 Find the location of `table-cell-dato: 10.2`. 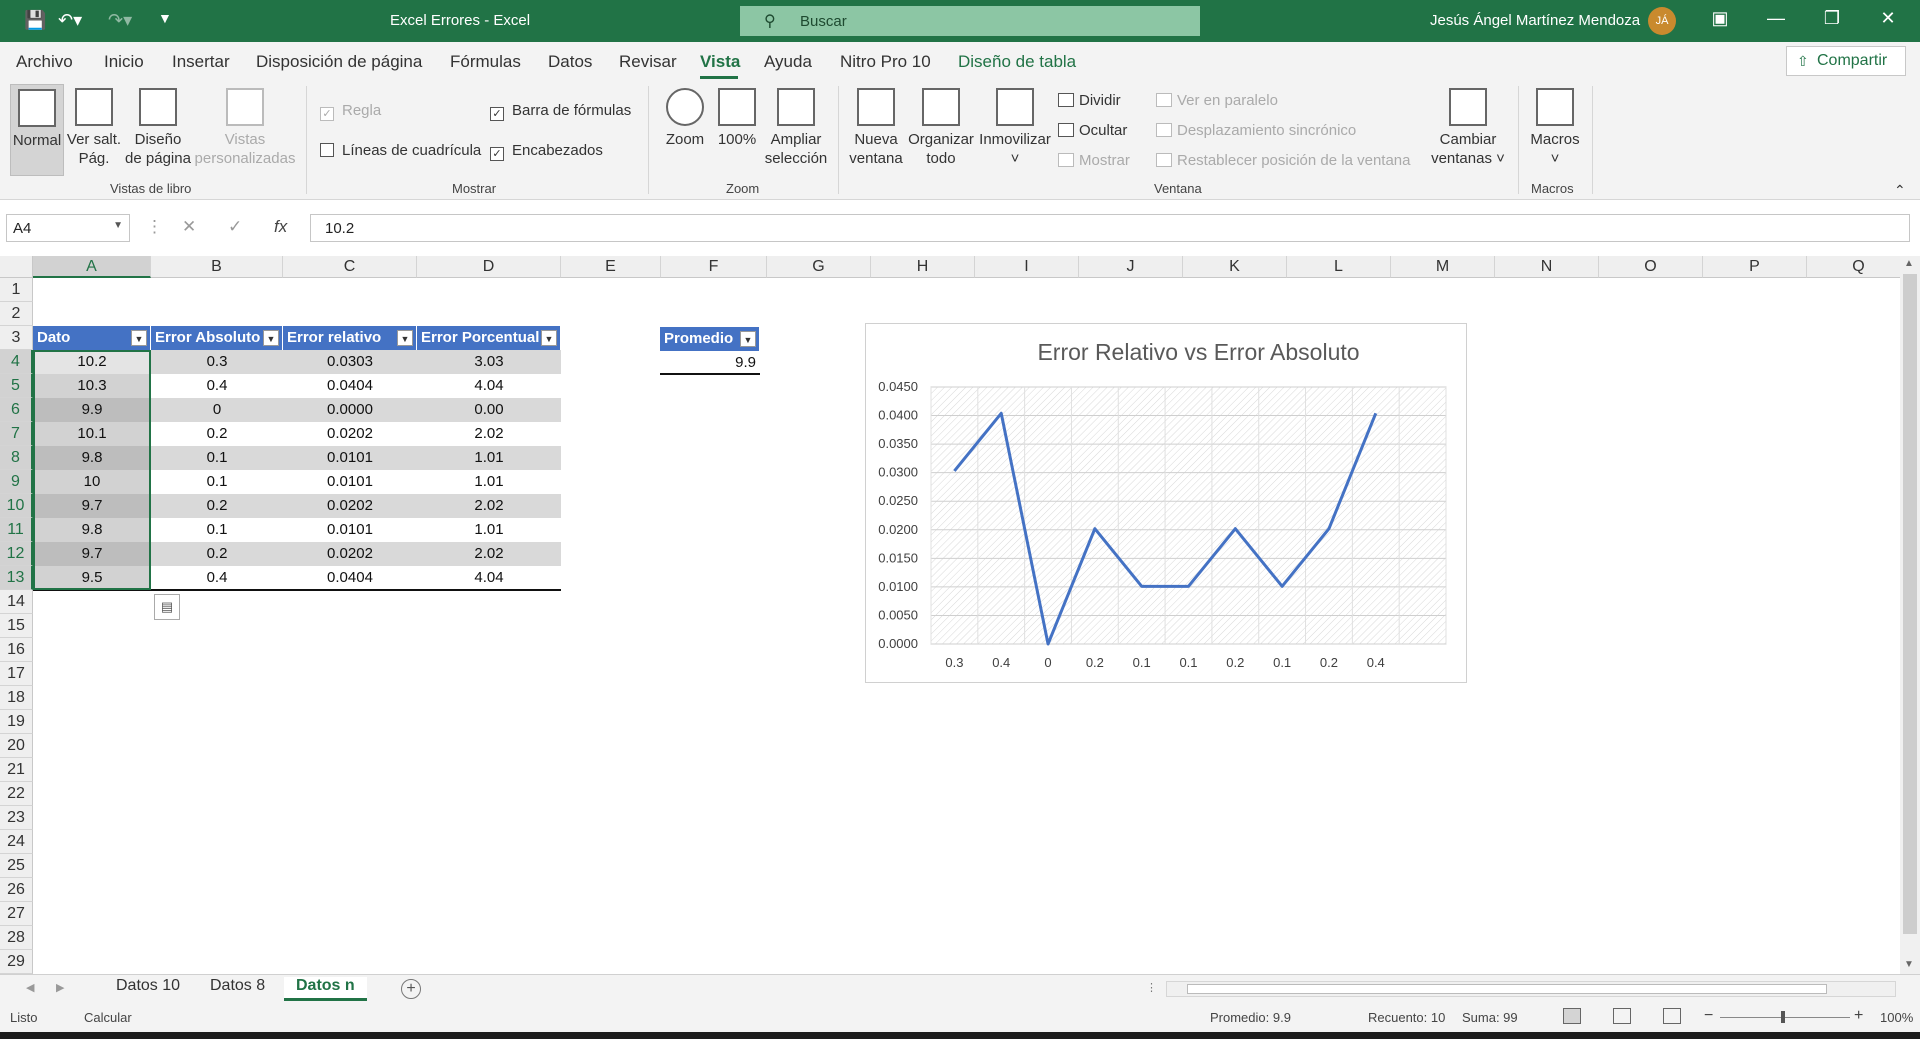

table-cell-dato: 10.2 is located at coordinates (92, 362).